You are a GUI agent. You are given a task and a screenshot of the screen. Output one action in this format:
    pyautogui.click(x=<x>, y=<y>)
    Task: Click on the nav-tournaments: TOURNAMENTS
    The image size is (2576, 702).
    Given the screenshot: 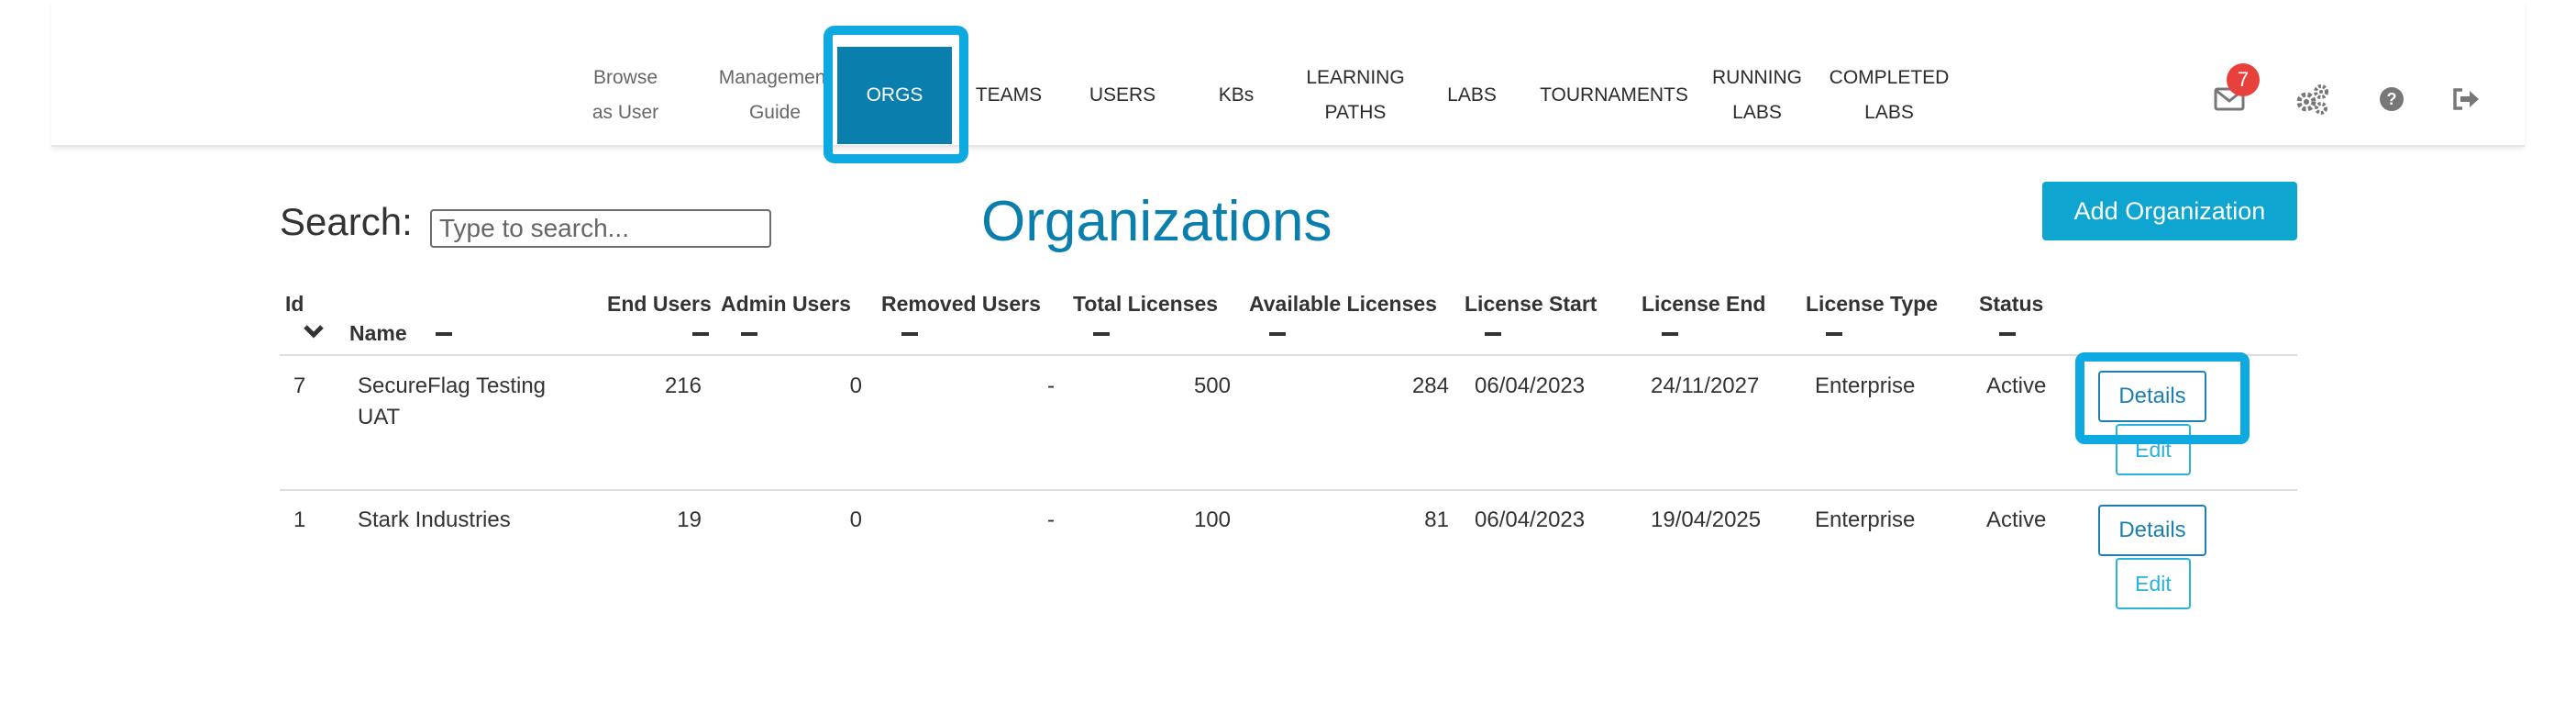 What is the action you would take?
    pyautogui.click(x=1614, y=95)
    